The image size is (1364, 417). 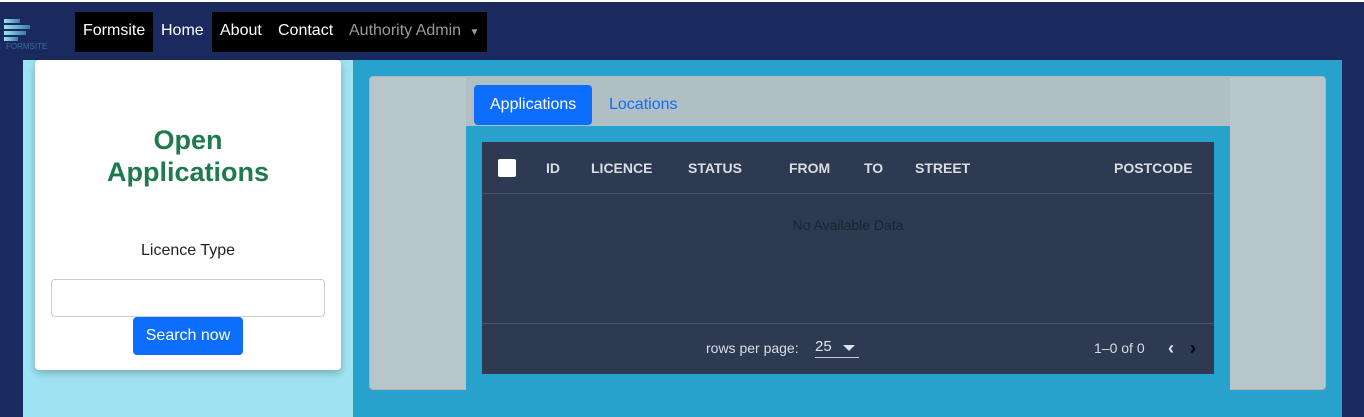 I want to click on rows-per-page-value: 25, so click(x=823, y=346).